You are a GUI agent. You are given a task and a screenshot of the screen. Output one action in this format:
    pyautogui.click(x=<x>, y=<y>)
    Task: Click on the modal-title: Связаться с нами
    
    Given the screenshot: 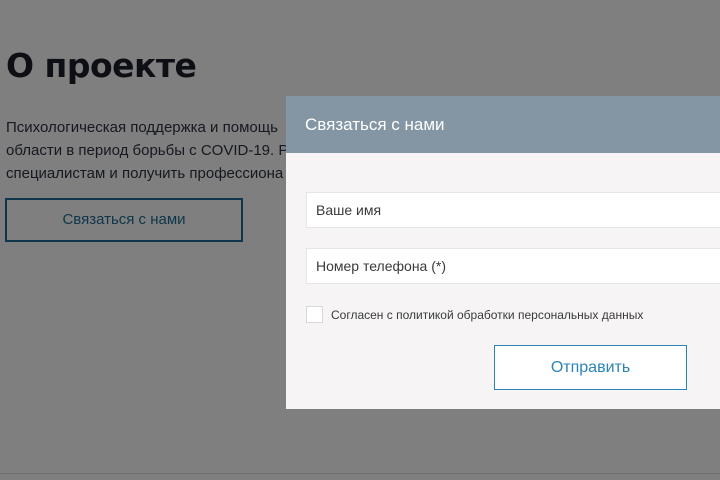 What is the action you would take?
    pyautogui.click(x=375, y=124)
    